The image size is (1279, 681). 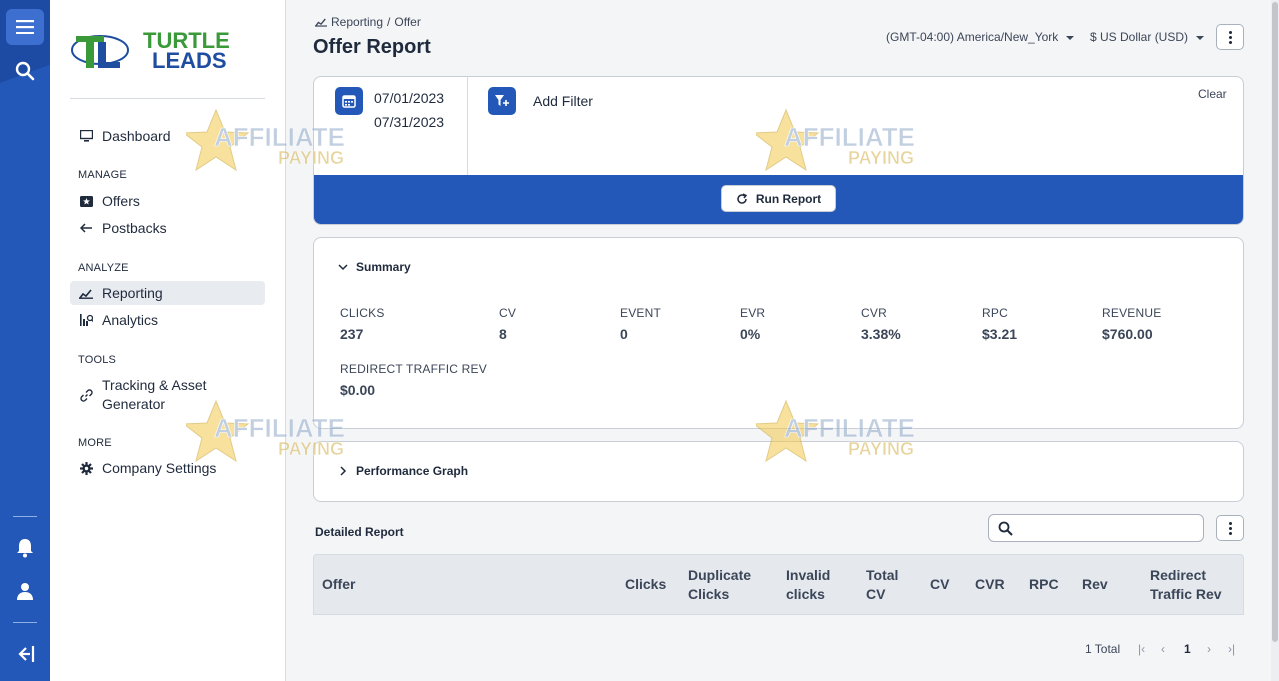 What do you see at coordinates (1209, 649) in the screenshot?
I see `next-page-button: ›` at bounding box center [1209, 649].